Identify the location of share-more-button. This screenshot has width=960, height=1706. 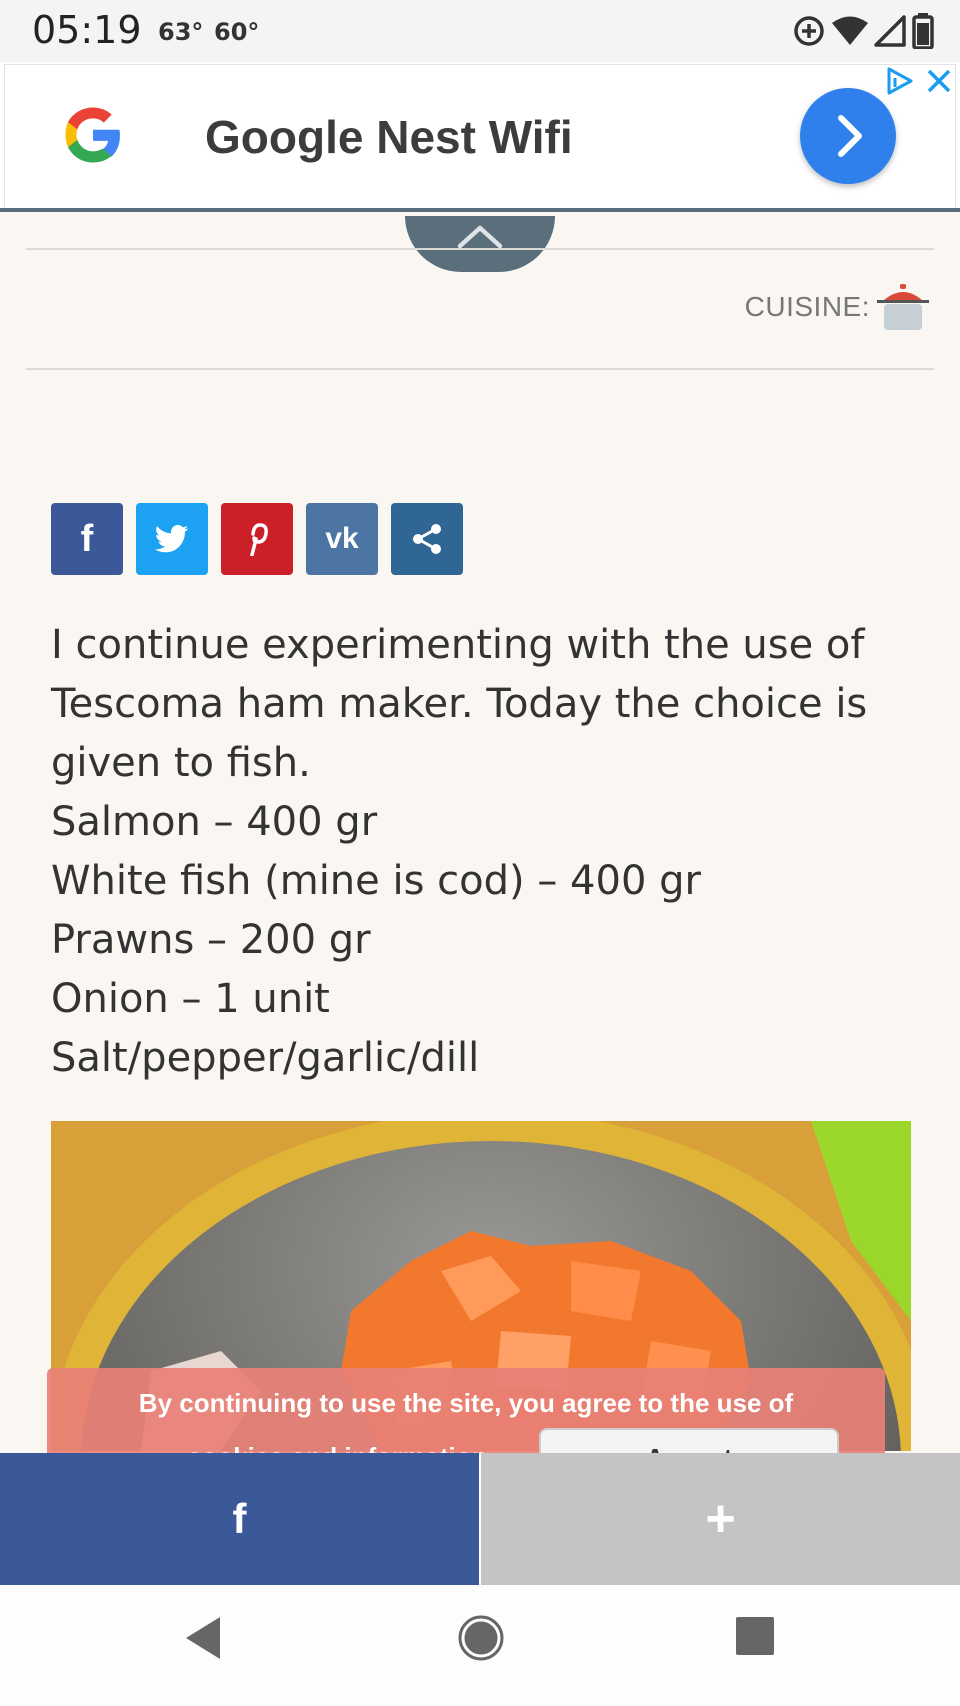
(427, 539).